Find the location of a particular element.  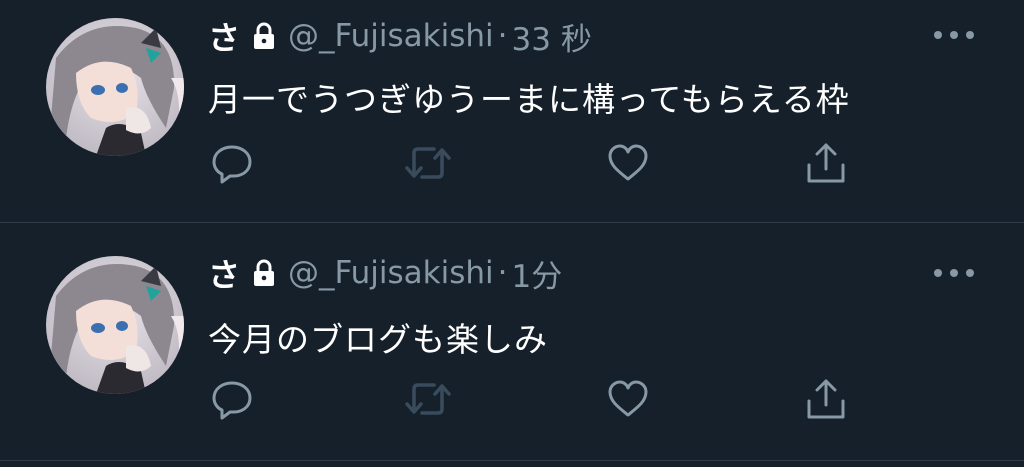

tweet-text: 今月のブログも楽しみ is located at coordinates (378, 339).